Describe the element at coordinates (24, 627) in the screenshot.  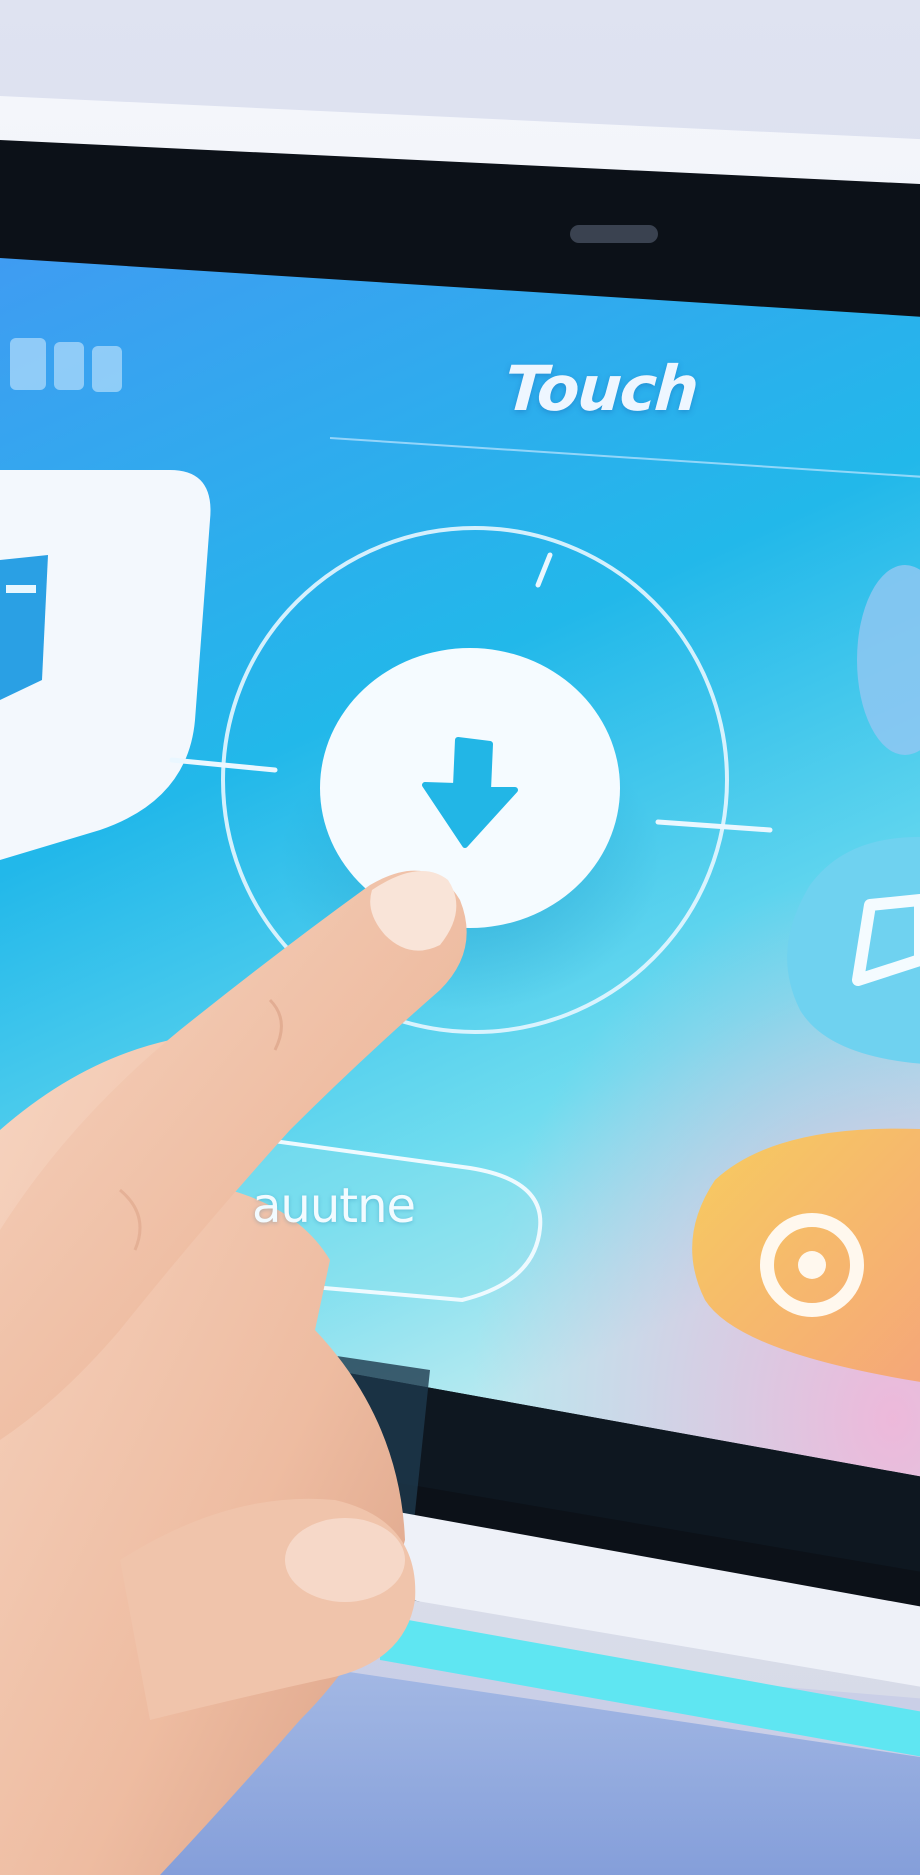
I see `document-icon` at that location.